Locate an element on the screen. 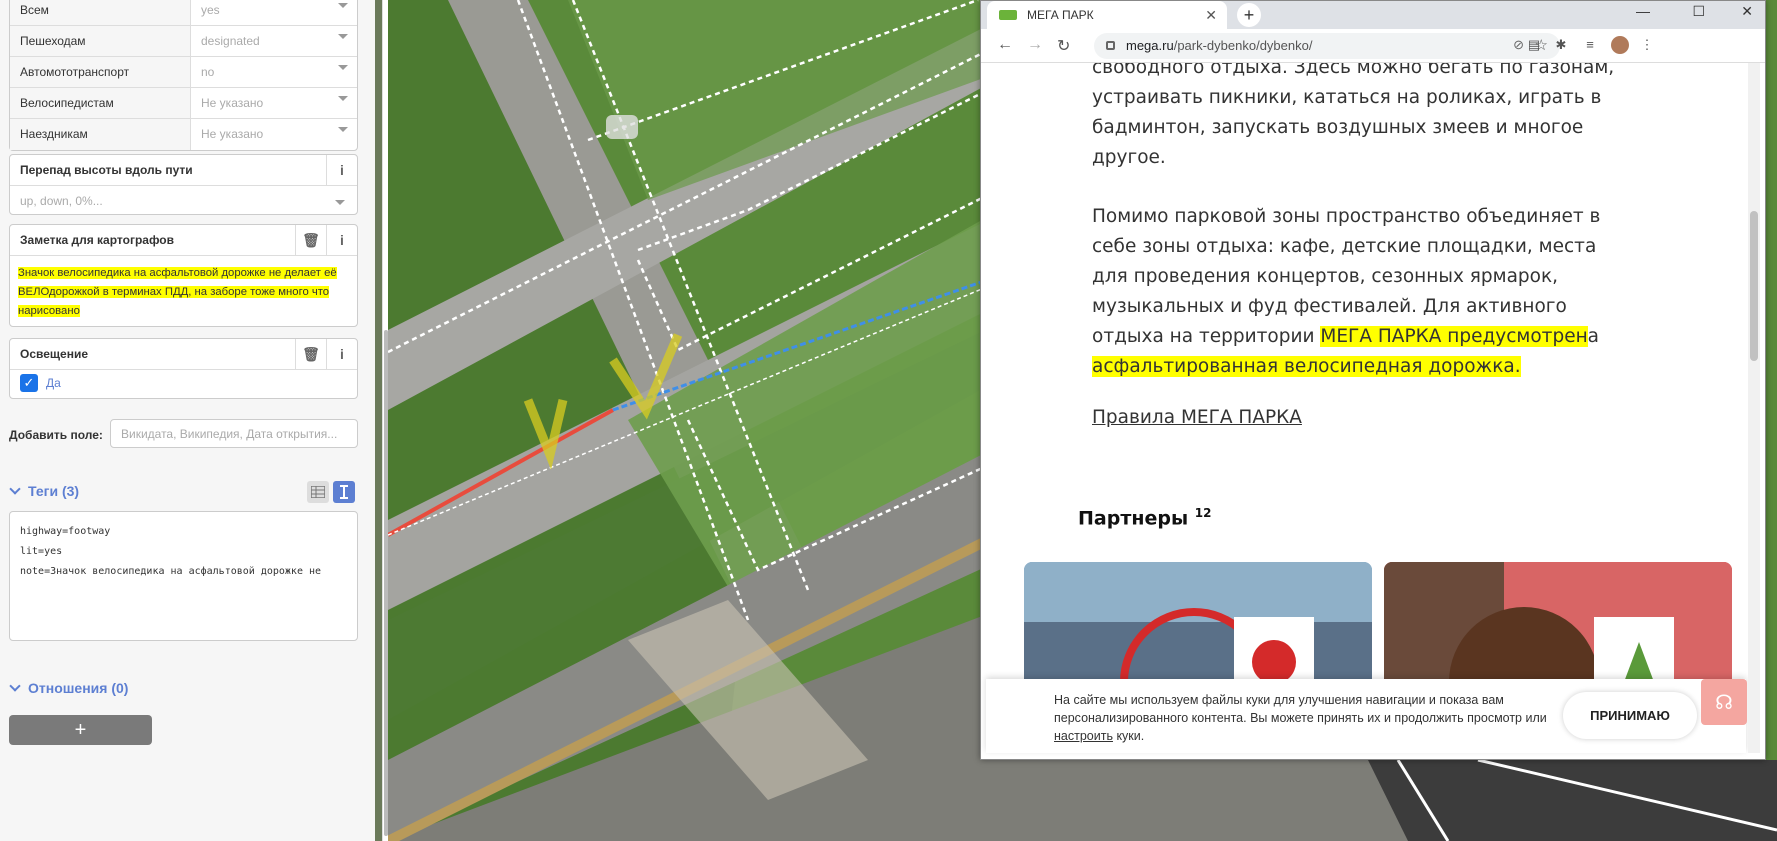 Image resolution: width=1777 pixels, height=841 pixels. access-key: Пешеходам is located at coordinates (100, 41).